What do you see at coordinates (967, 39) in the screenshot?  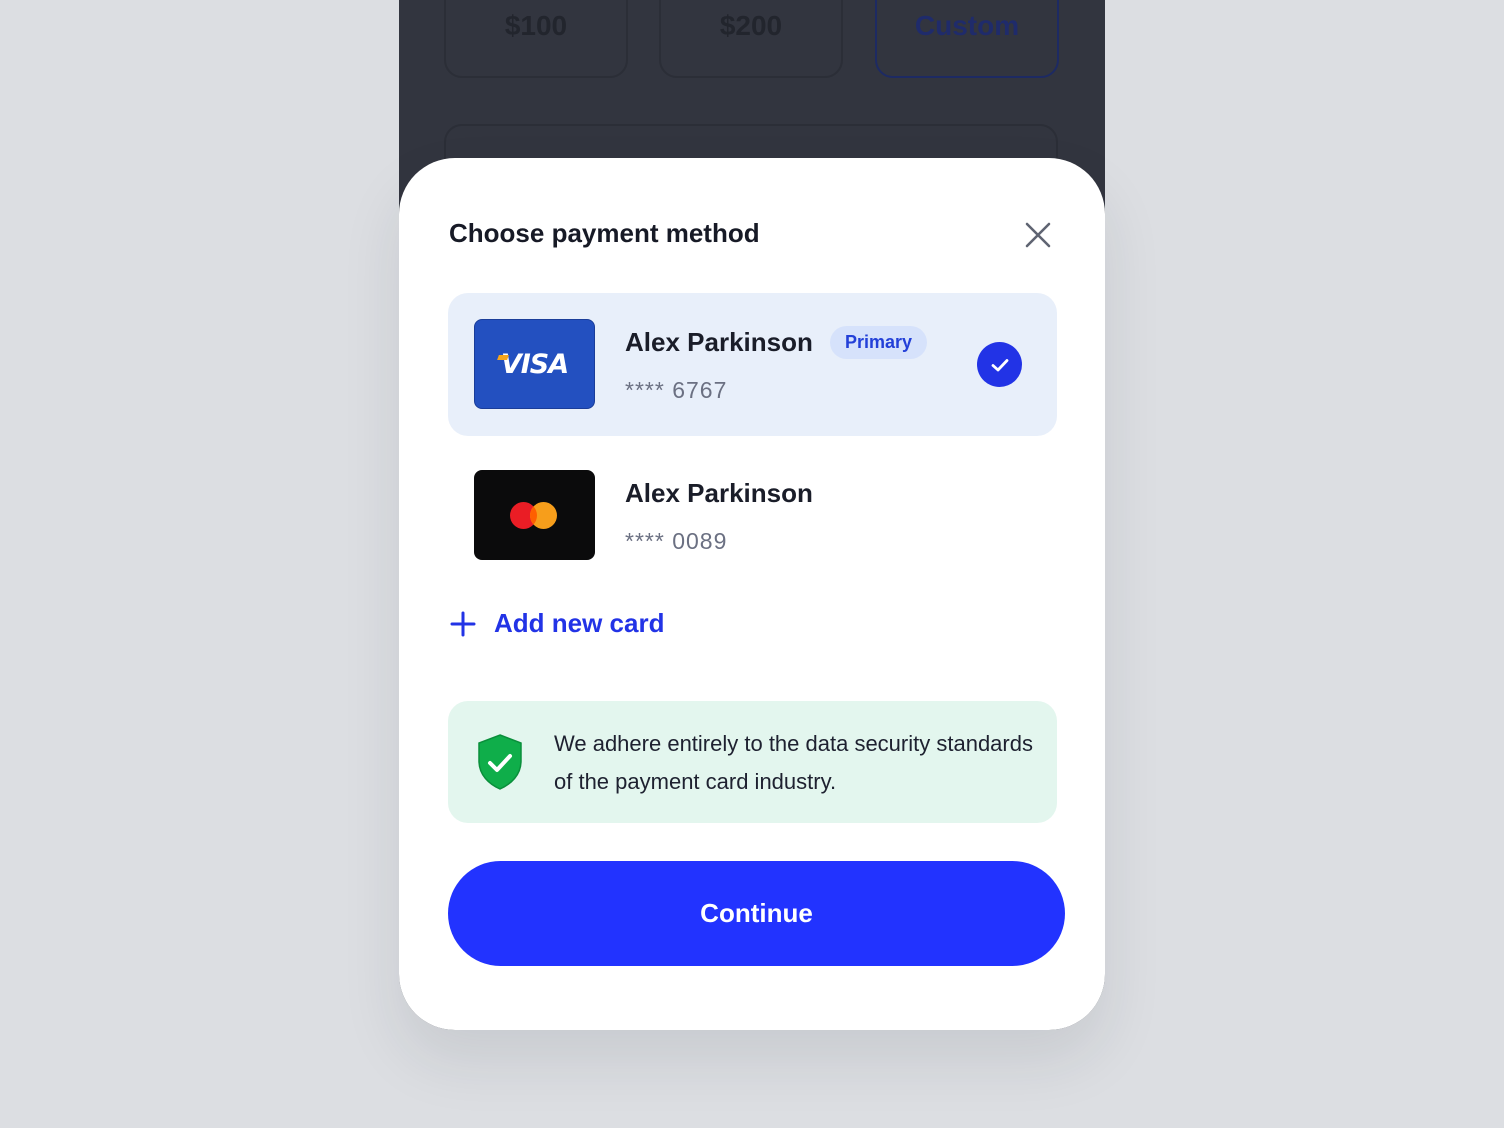 I see `amount-option-custom: Custom` at bounding box center [967, 39].